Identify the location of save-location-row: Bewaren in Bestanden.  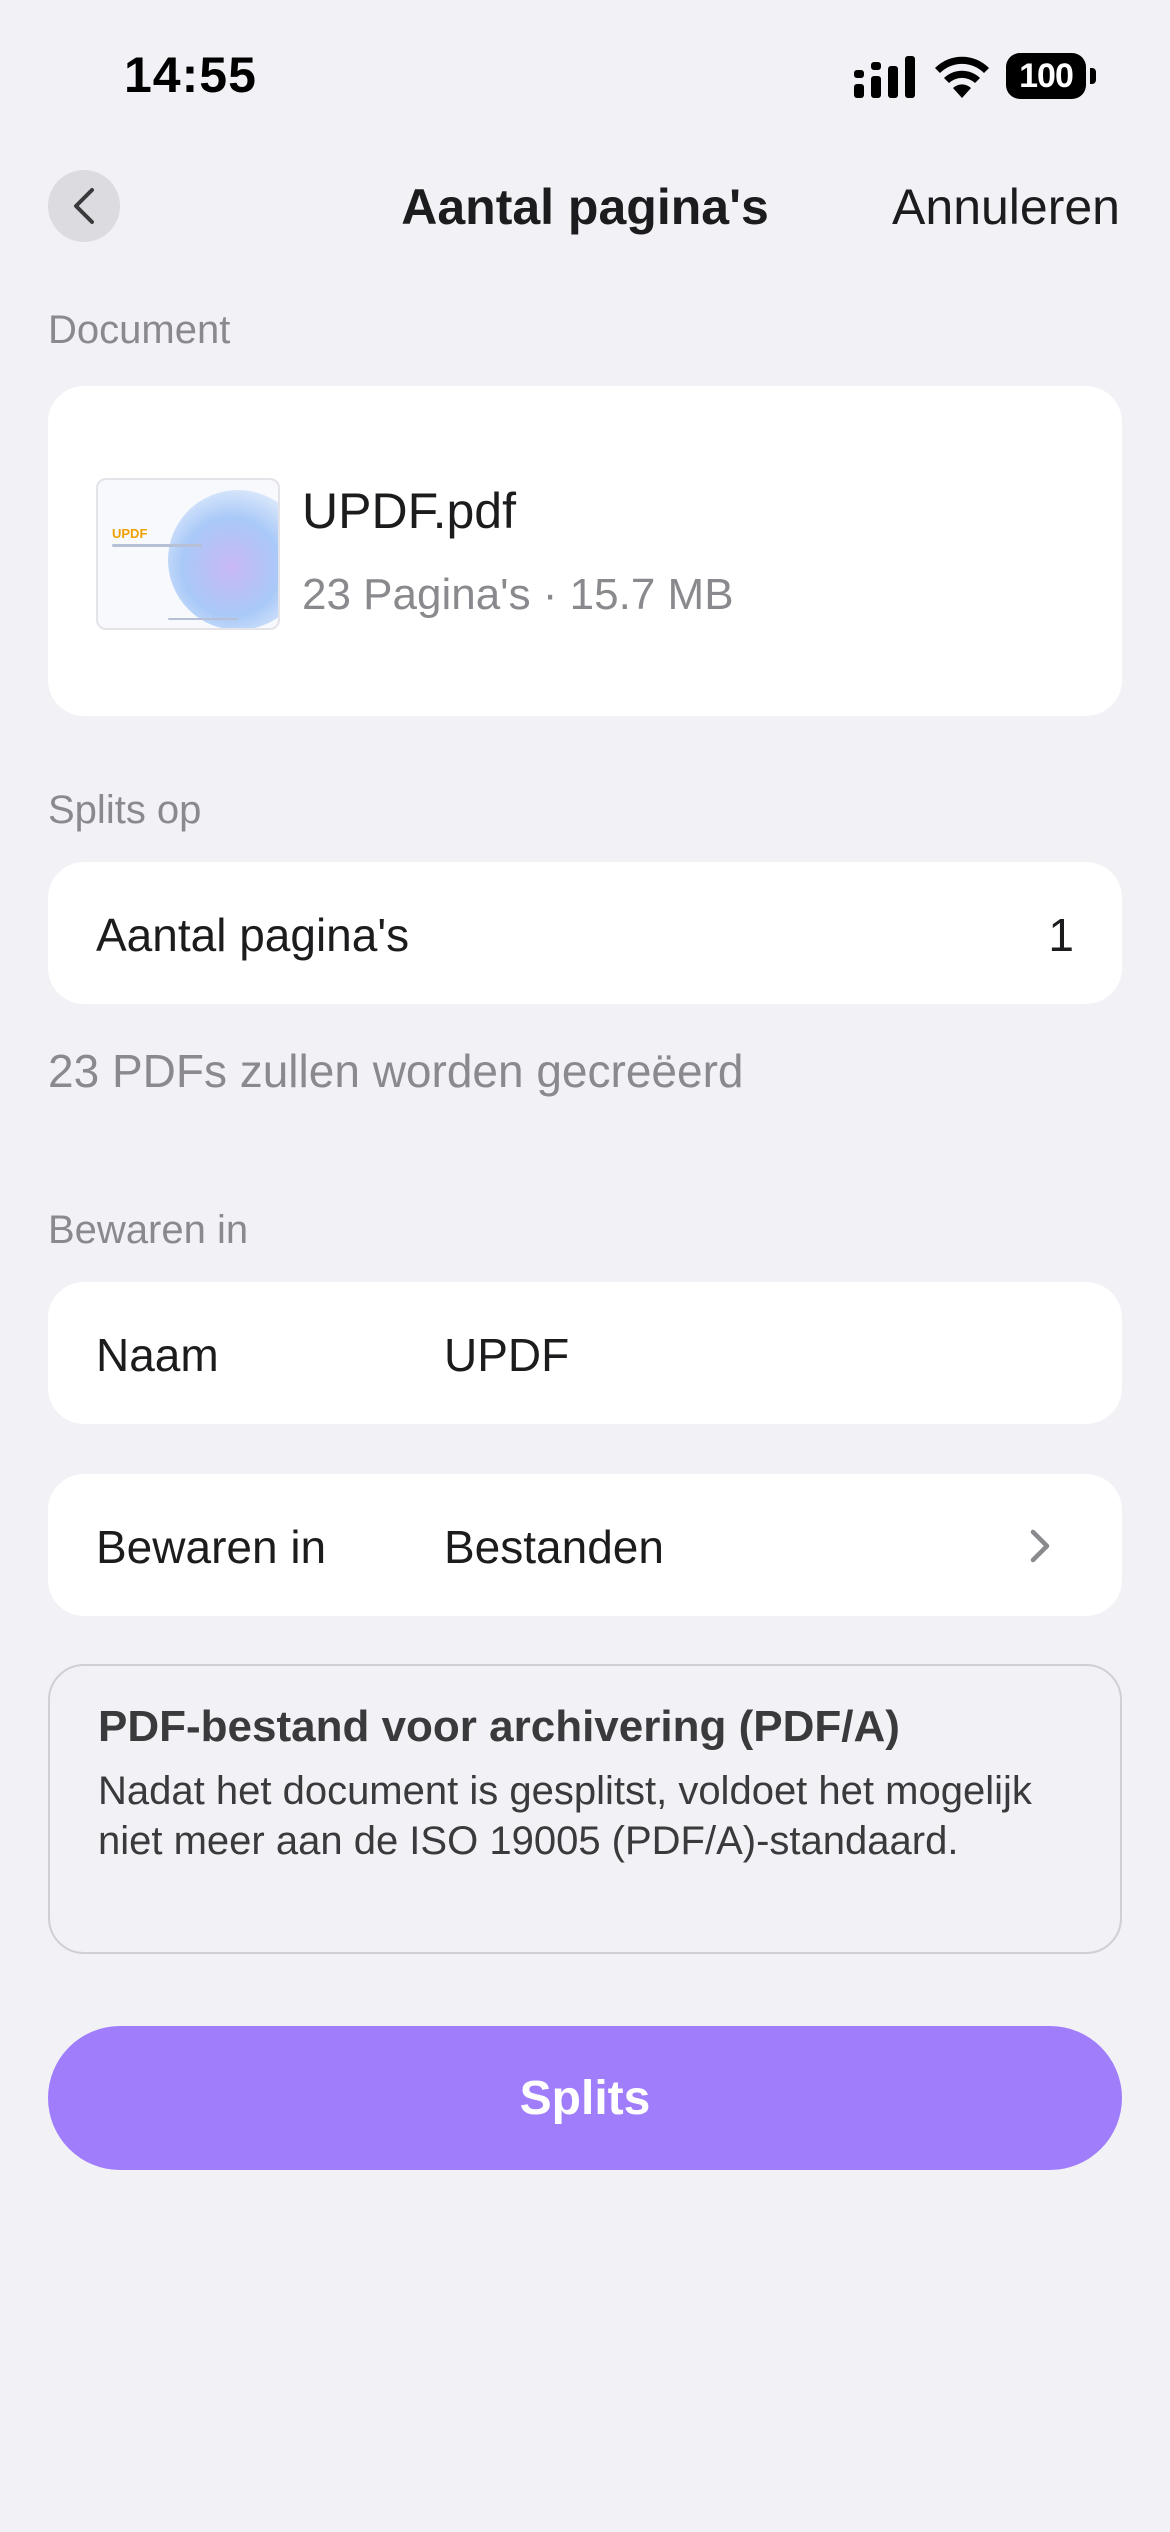
(585, 1545).